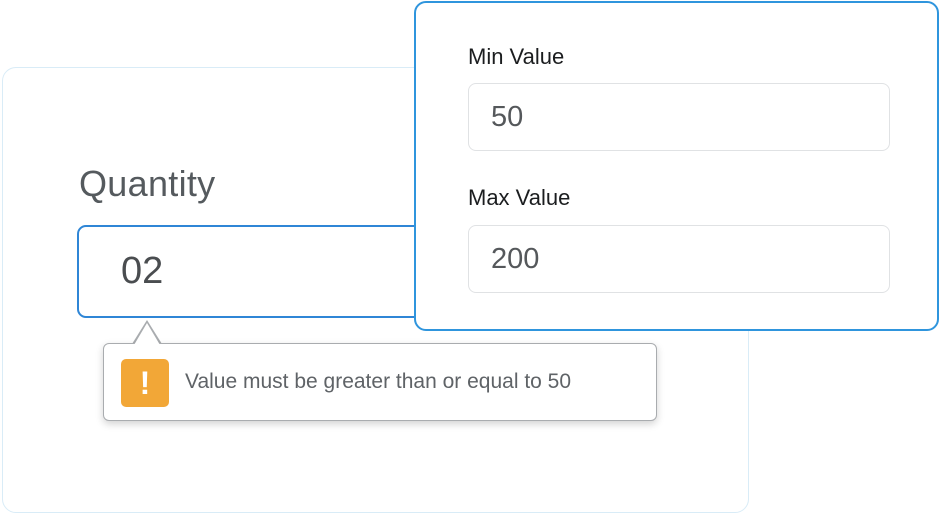 The width and height of the screenshot is (940, 514). I want to click on min-value-label: Min Value, so click(516, 56).